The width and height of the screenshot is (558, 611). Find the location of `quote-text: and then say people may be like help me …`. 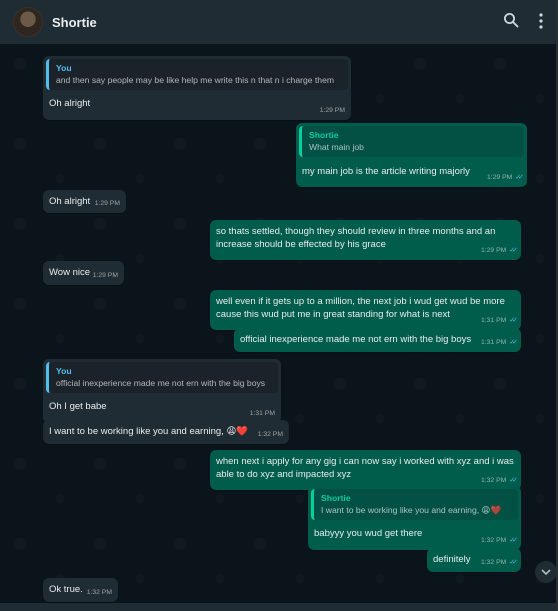

quote-text: and then say people may be like help me … is located at coordinates (195, 80).